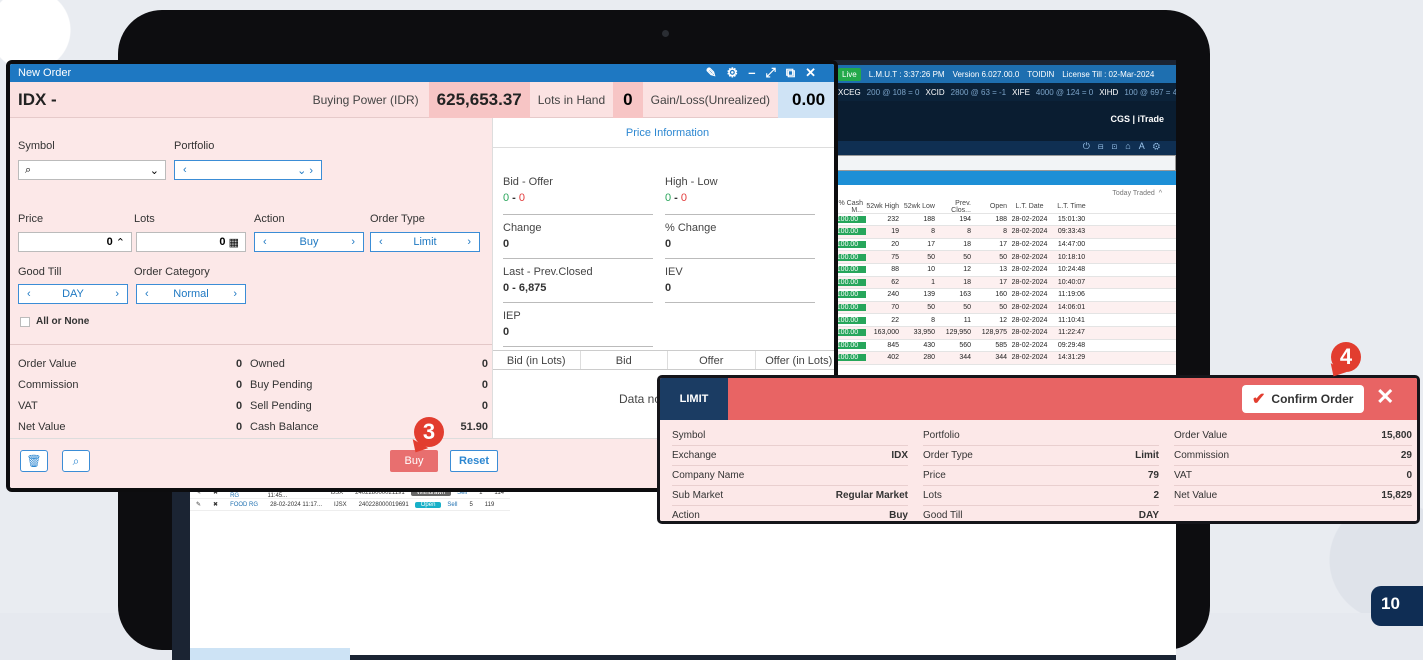  What do you see at coordinates (1385, 397) in the screenshot?
I see `close-icon: ✕` at bounding box center [1385, 397].